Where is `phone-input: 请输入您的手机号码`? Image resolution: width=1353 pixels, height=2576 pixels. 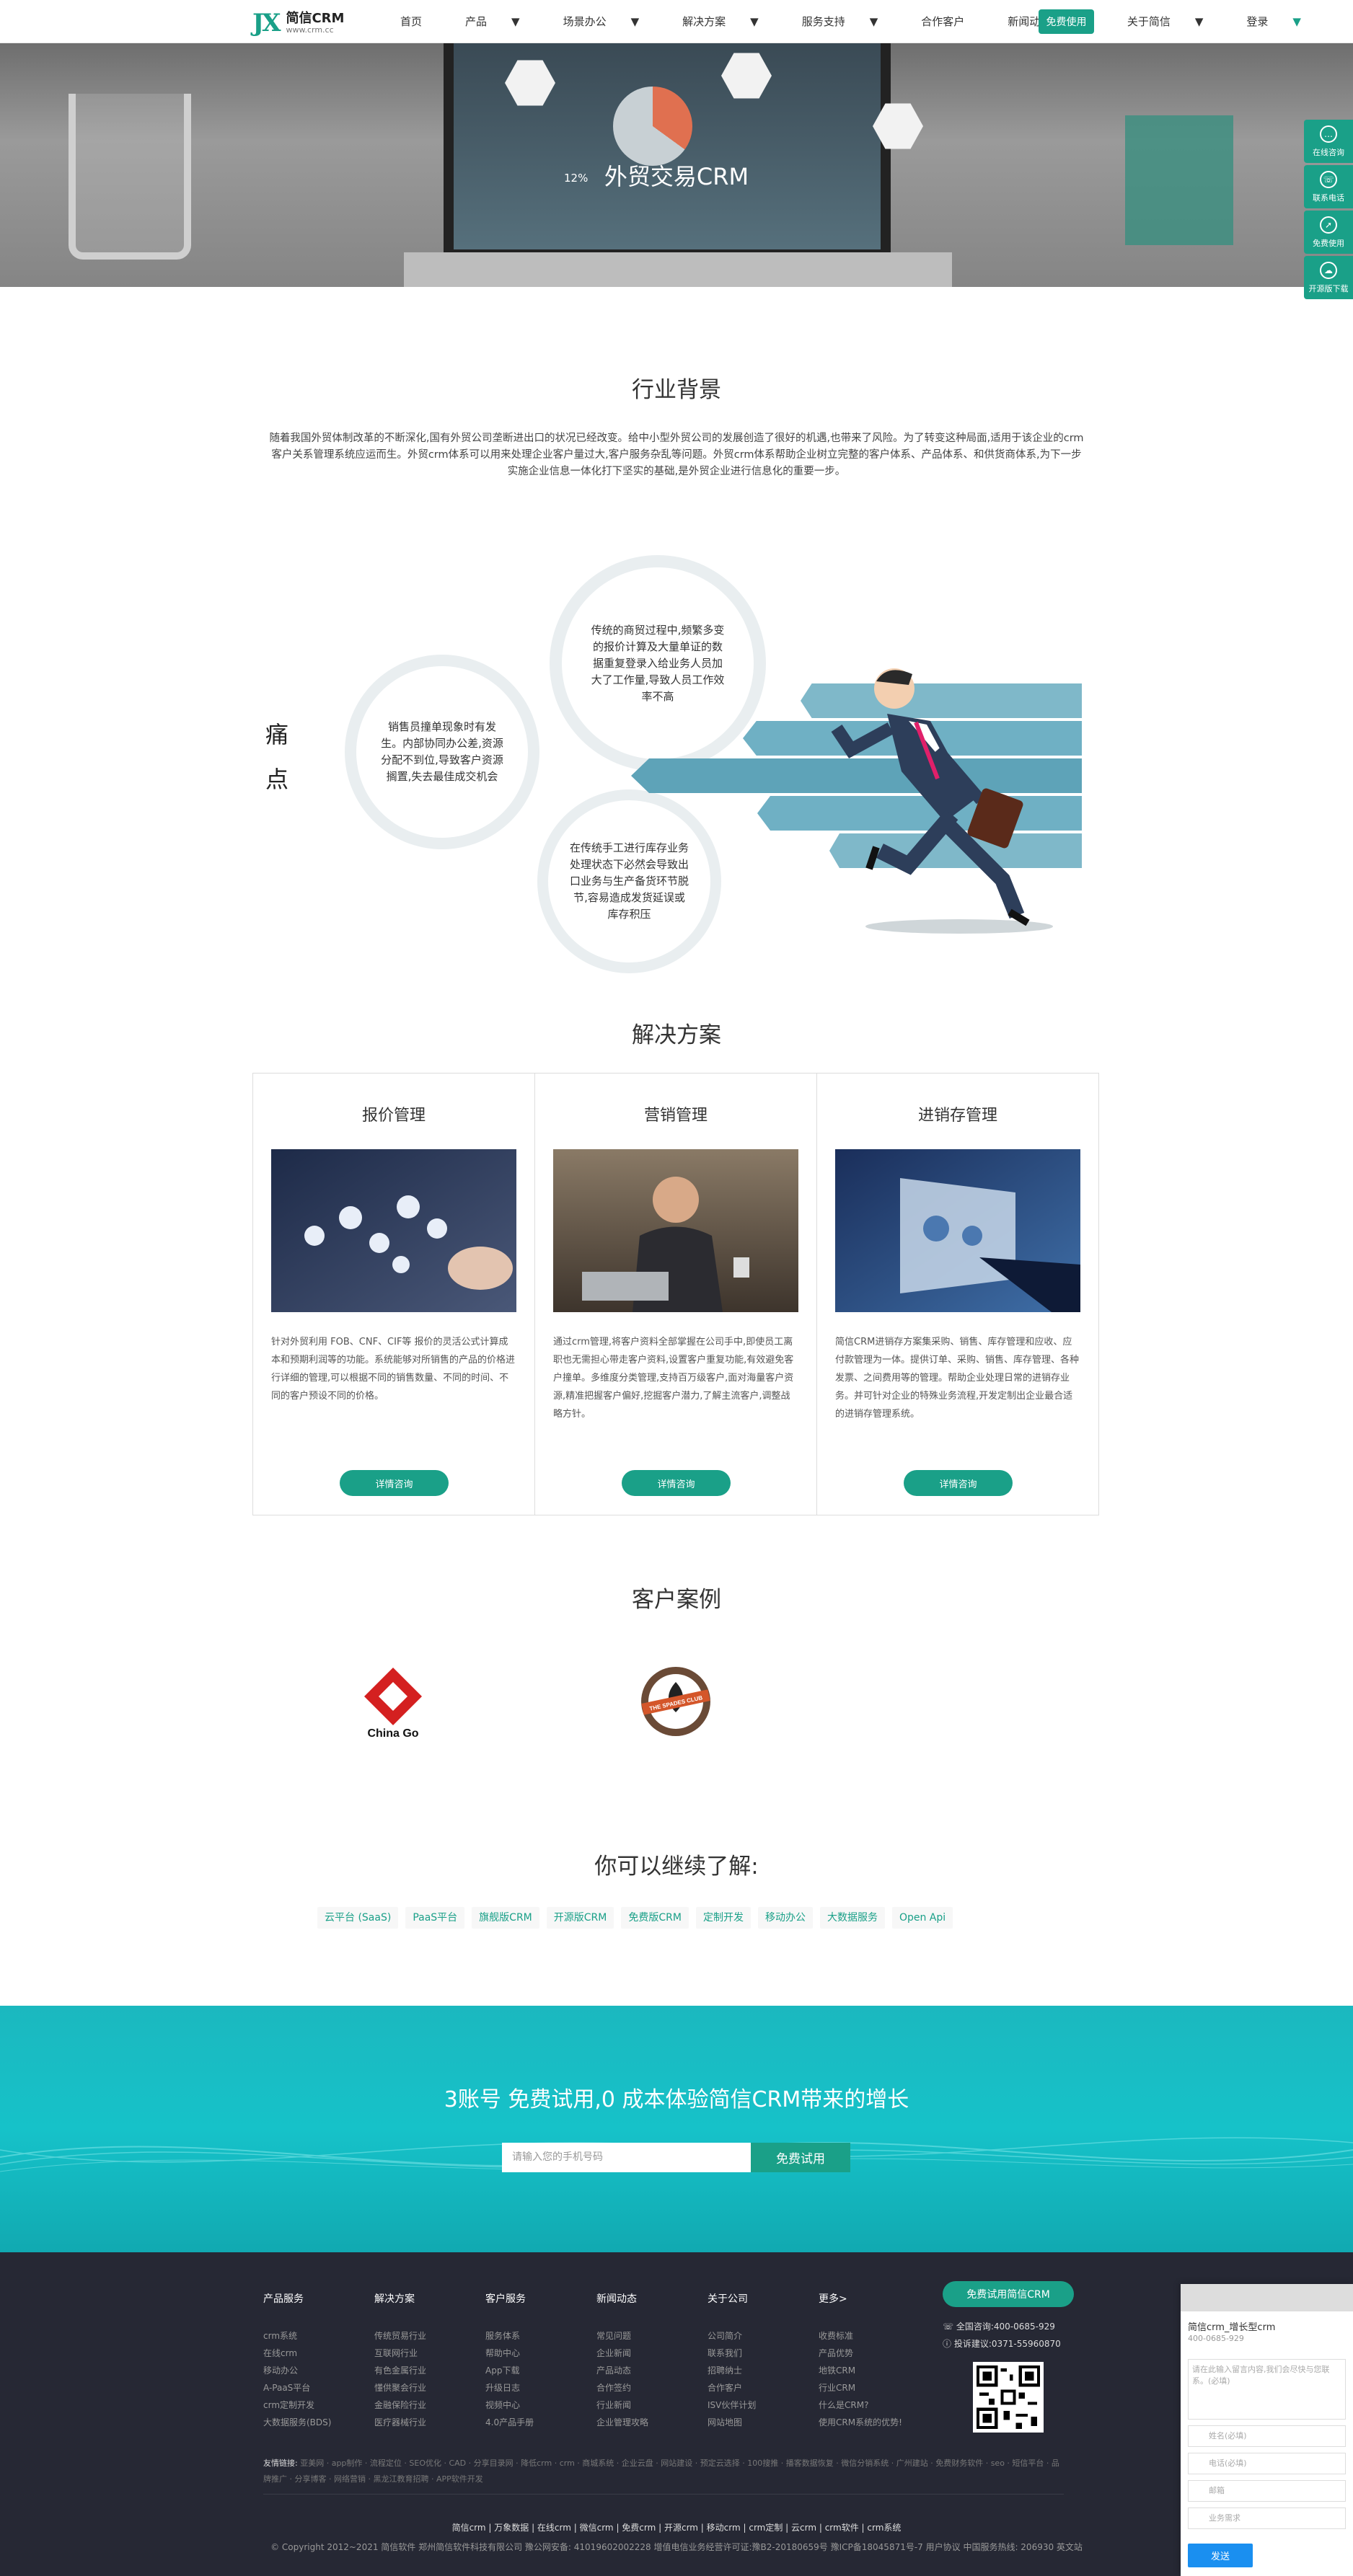 phone-input: 请输入您的手机号码 is located at coordinates (626, 2157).